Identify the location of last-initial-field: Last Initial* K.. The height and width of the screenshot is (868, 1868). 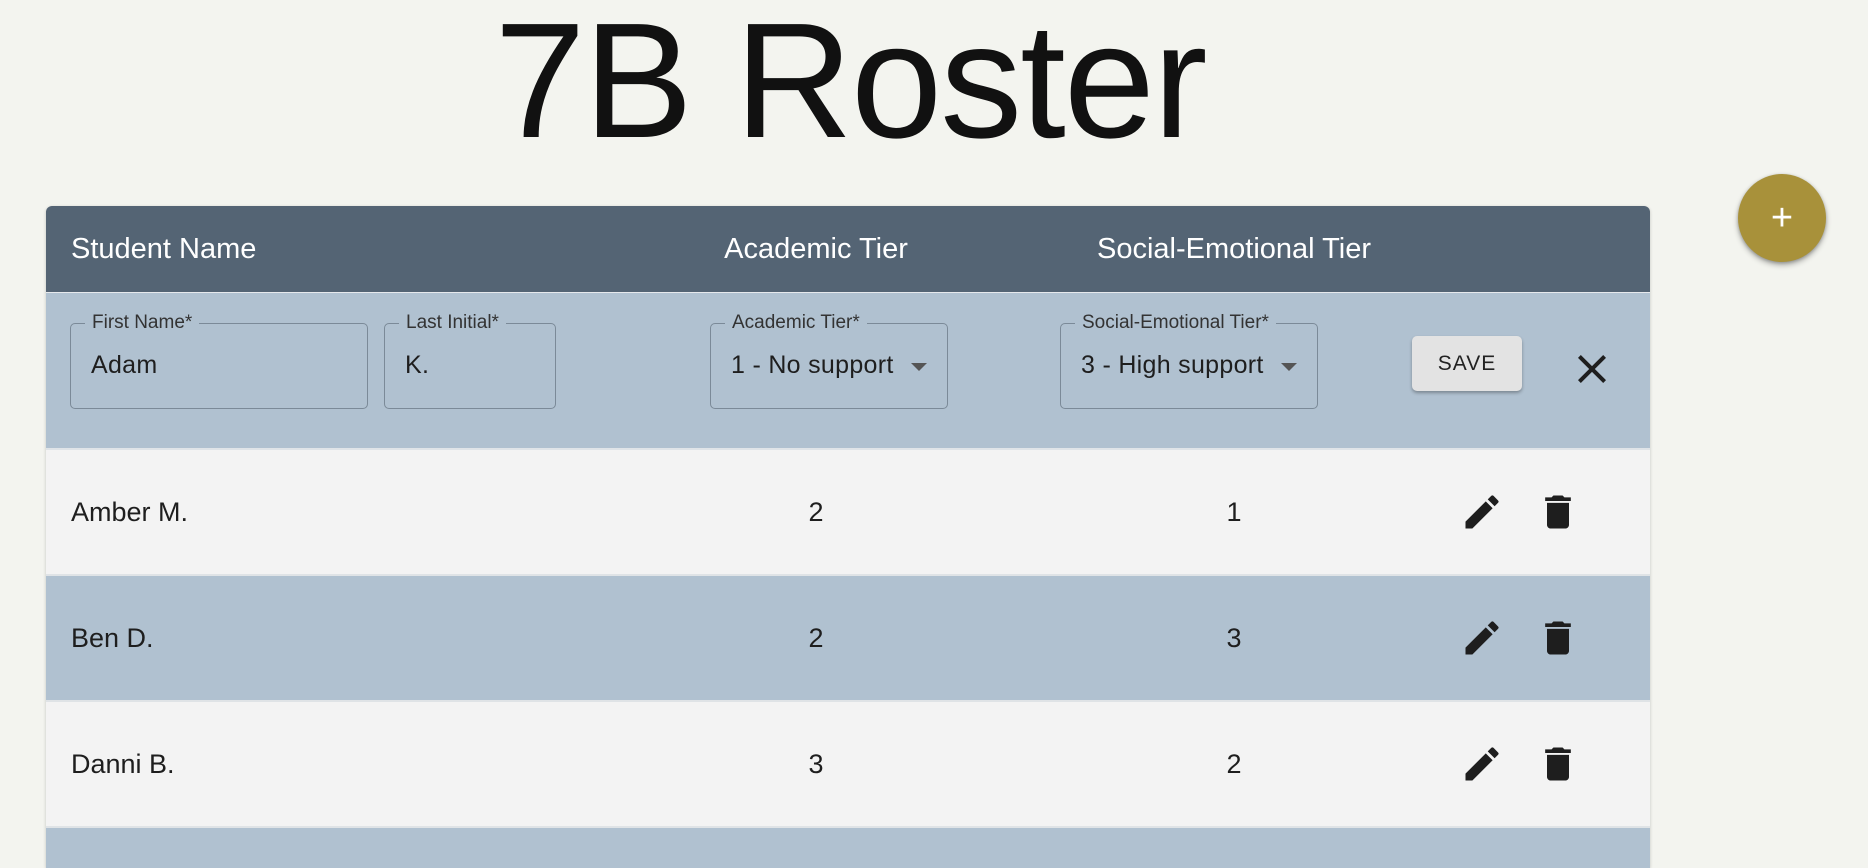
(470, 360).